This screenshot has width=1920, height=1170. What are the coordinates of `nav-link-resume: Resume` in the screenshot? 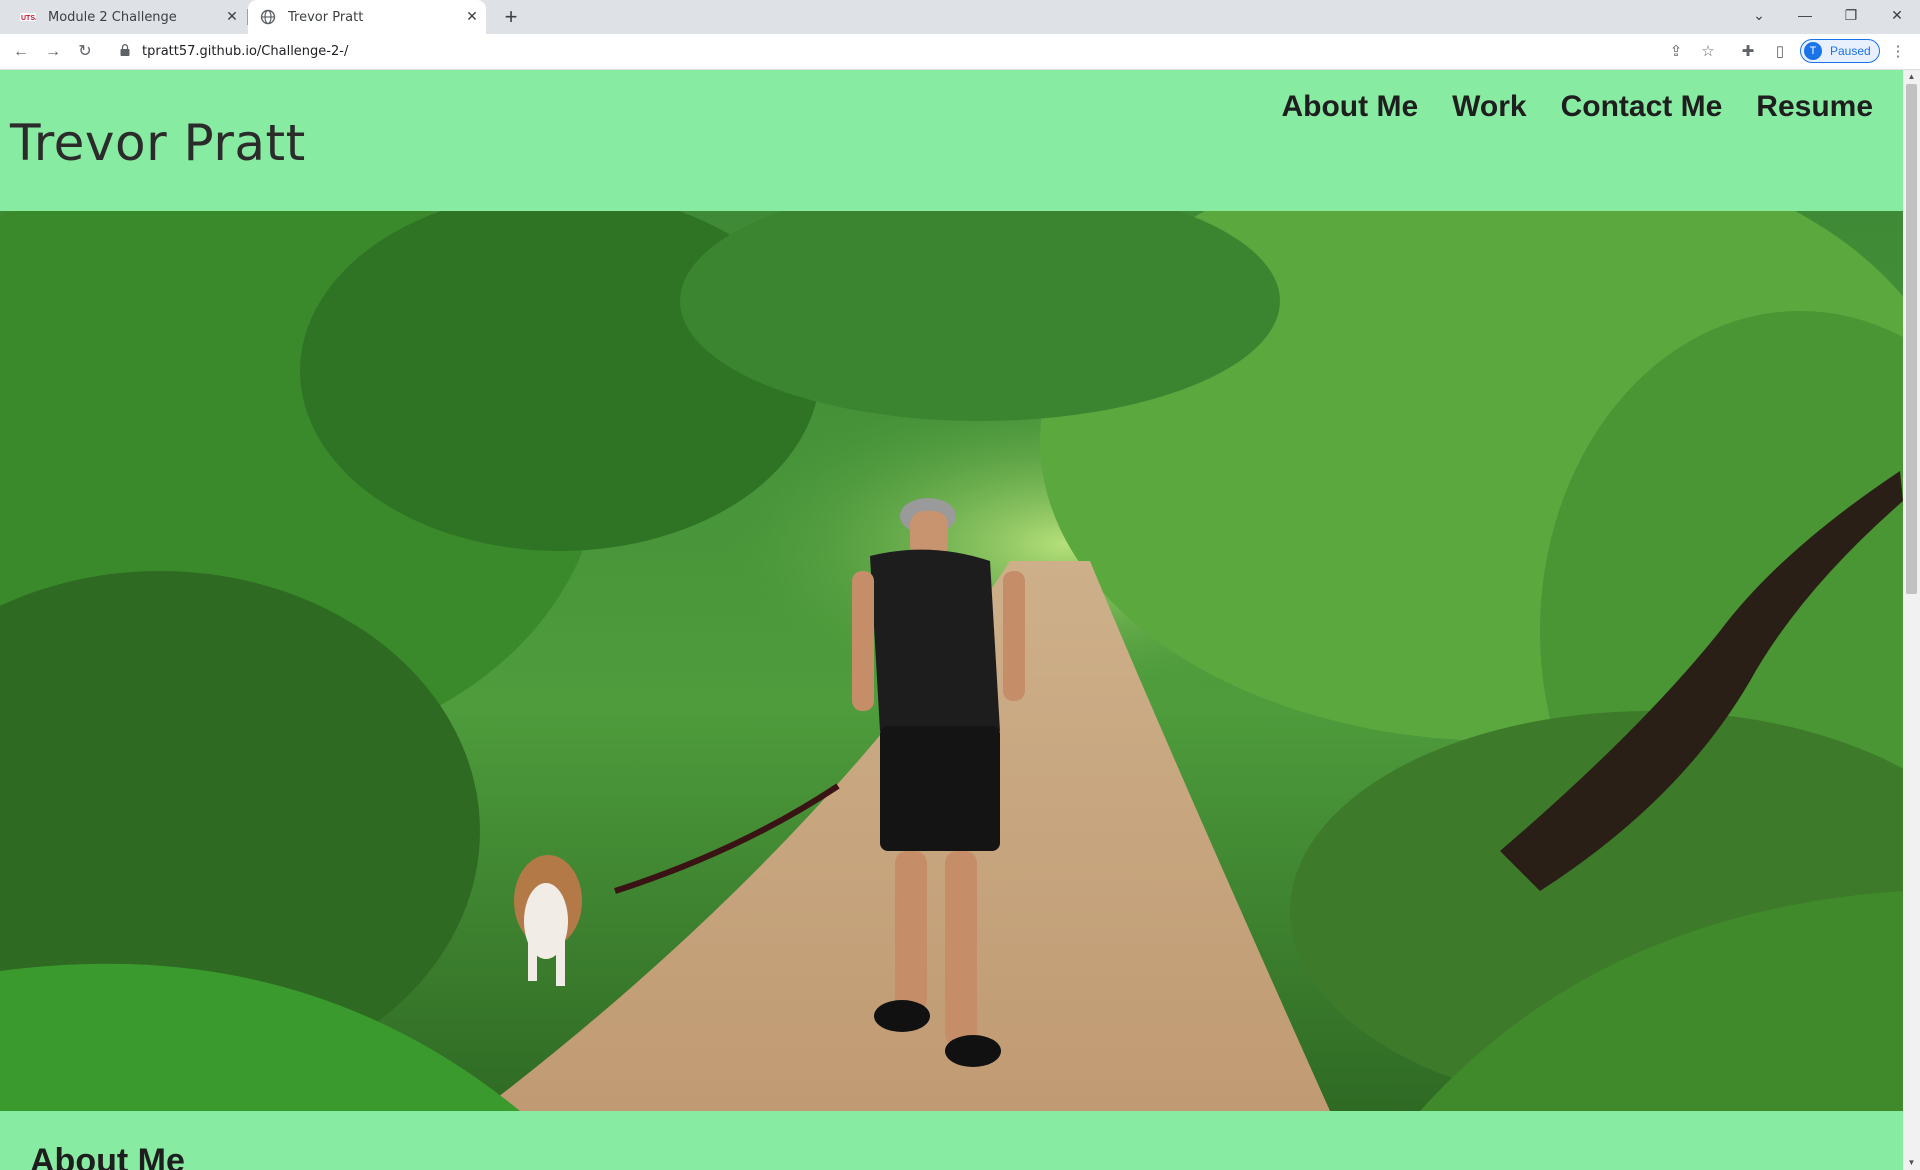 It's located at (1814, 107).